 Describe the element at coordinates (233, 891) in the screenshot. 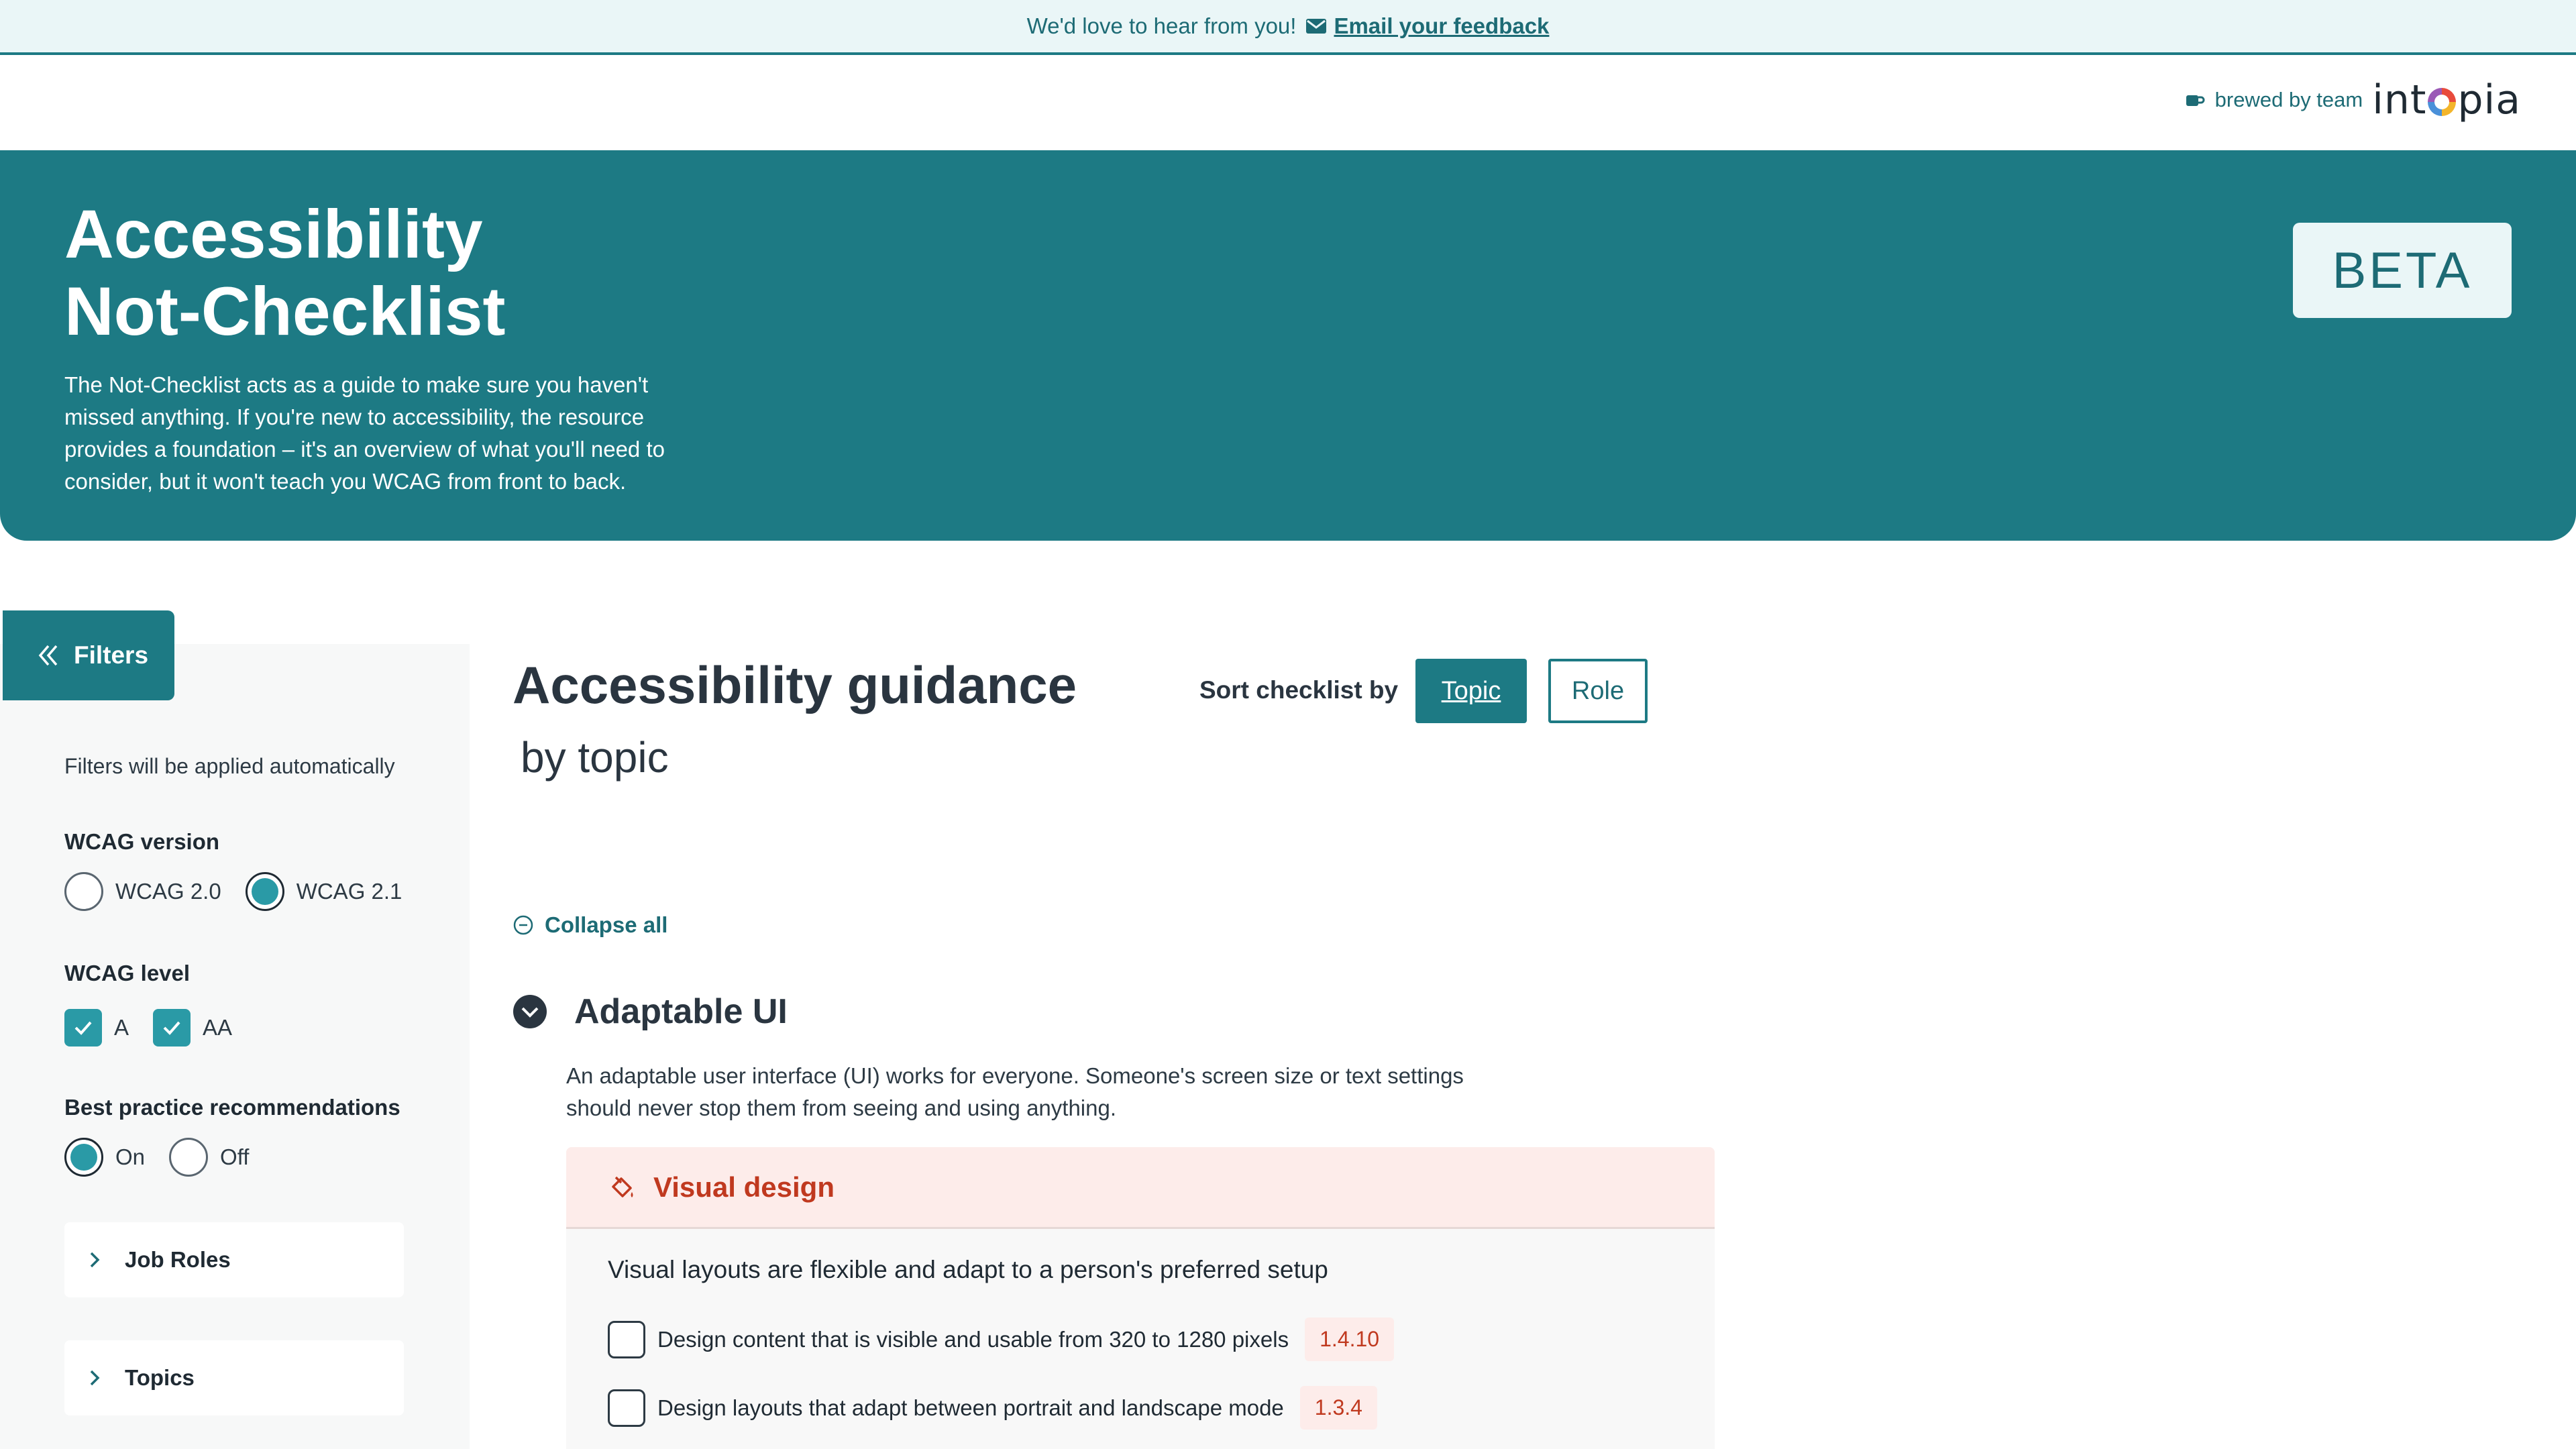

I see `wcag-version-options: WCAG 2.0 WCAG 2.1` at that location.